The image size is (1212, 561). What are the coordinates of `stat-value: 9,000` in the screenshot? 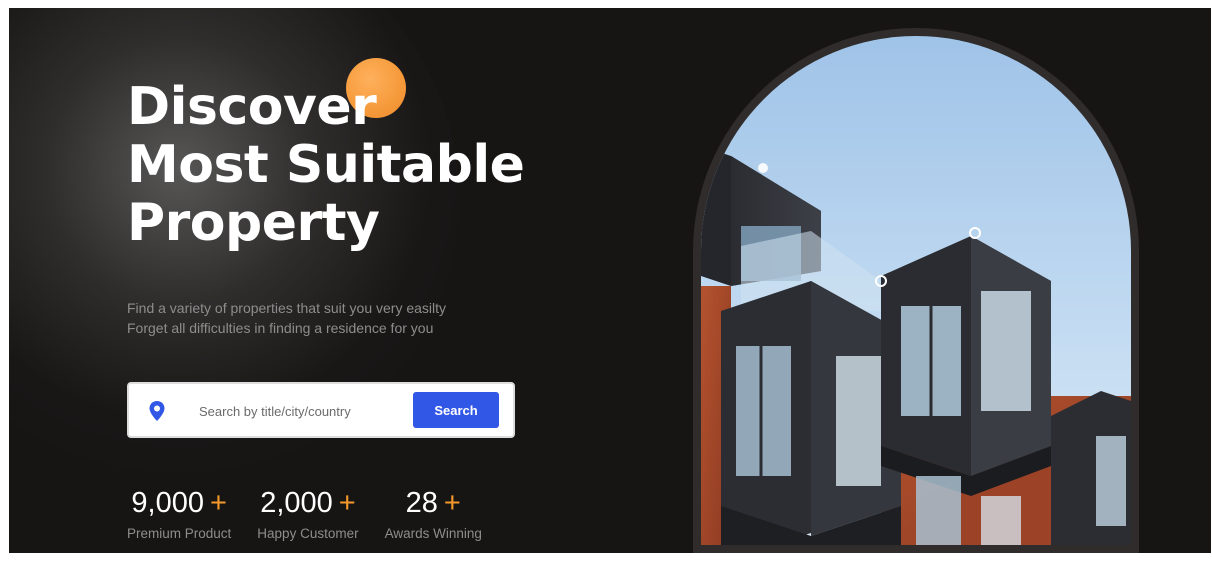 It's located at (167, 503).